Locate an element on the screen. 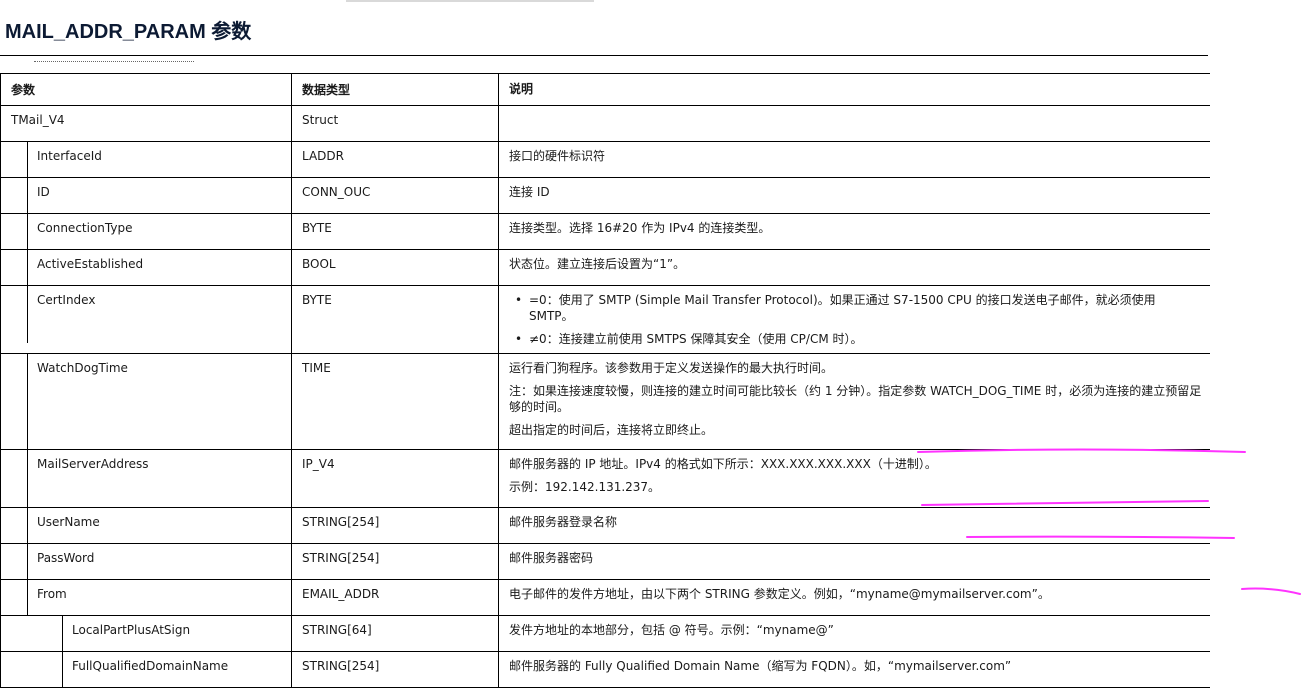 Image resolution: width=1301 pixels, height=688 pixels. param-cell: WatchDogTime is located at coordinates (146, 401).